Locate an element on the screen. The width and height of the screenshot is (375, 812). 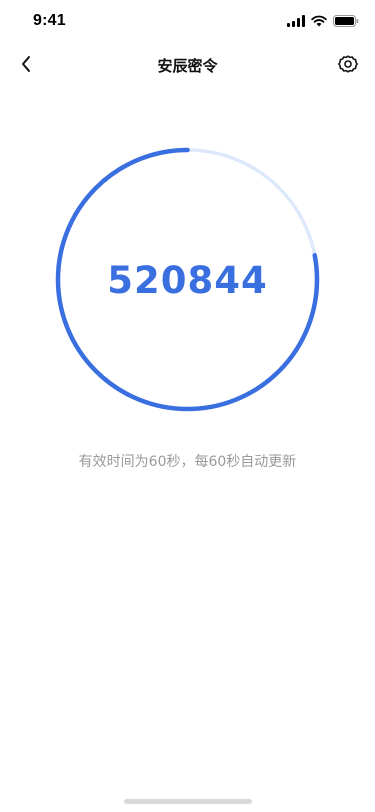
otp-code: 520844 is located at coordinates (187, 280).